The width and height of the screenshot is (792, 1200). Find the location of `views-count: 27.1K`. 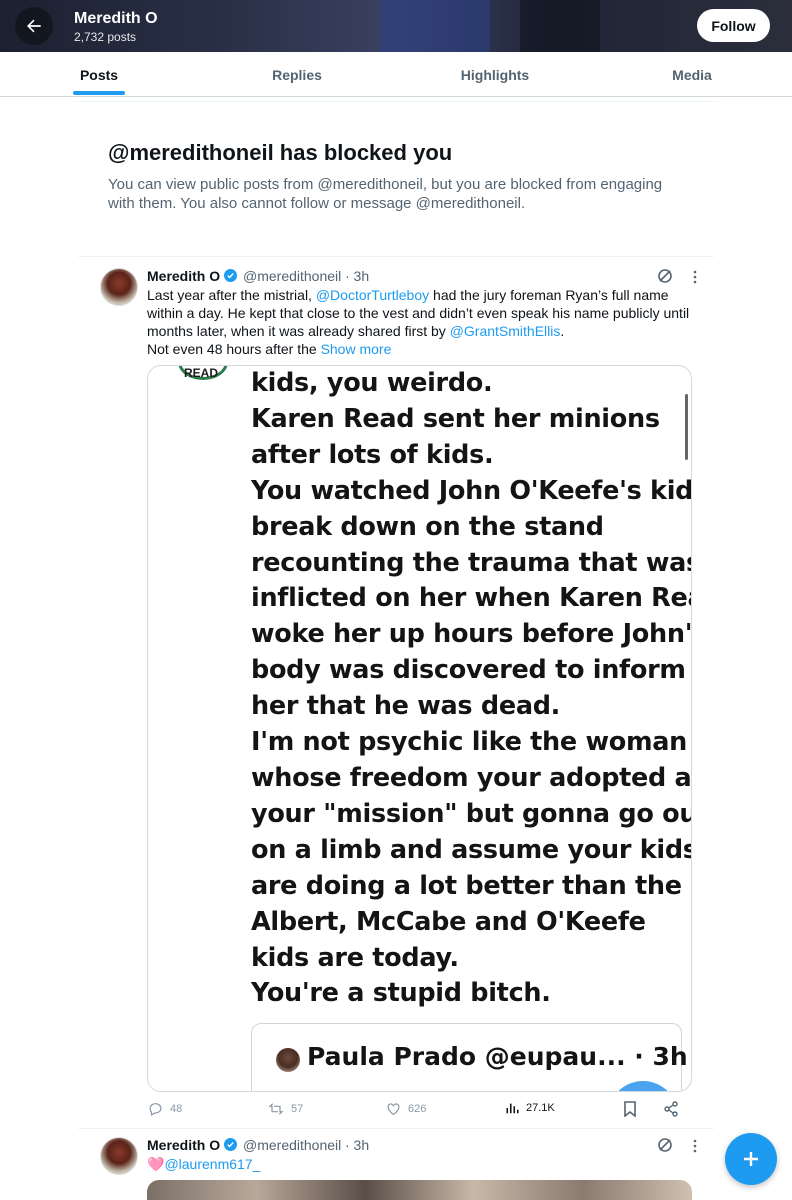

views-count: 27.1K is located at coordinates (540, 1108).